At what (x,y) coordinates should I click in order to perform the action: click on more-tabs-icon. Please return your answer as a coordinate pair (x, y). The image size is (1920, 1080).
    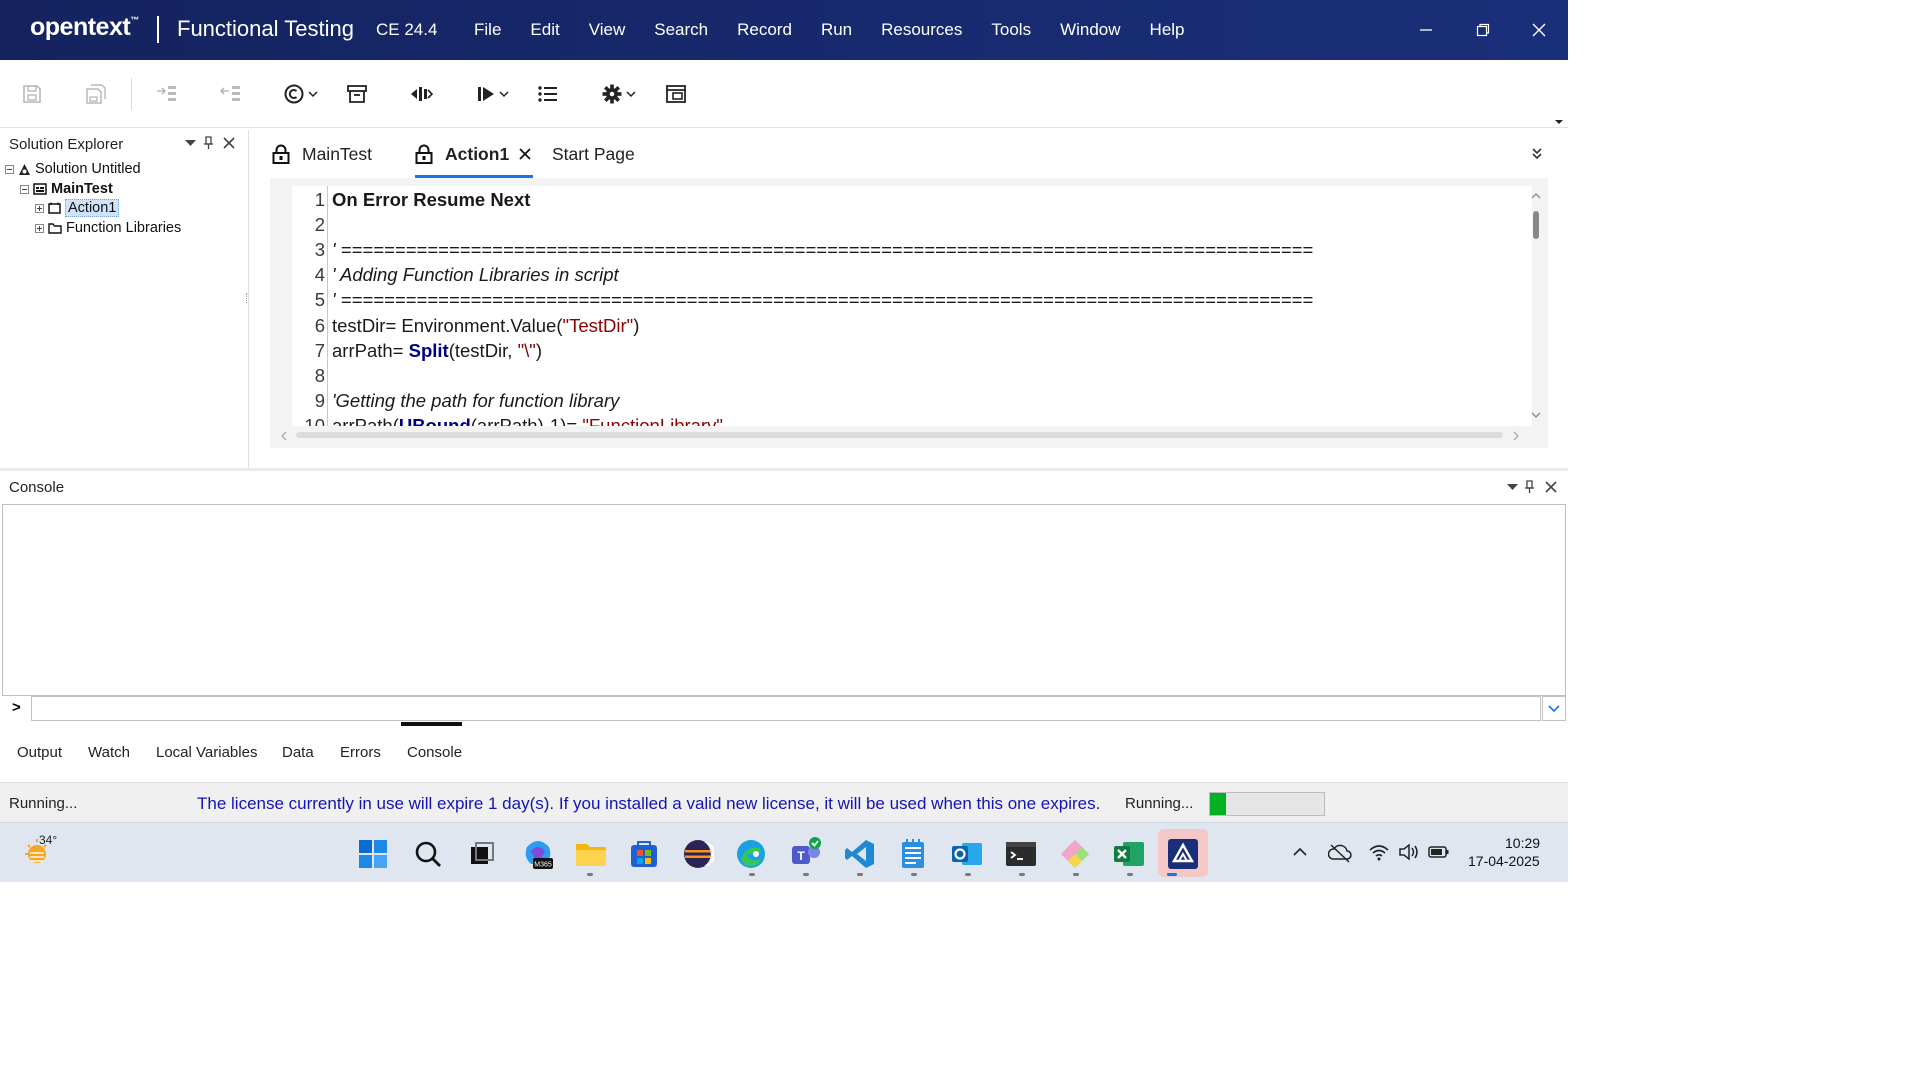
    Looking at the image, I should click on (1537, 153).